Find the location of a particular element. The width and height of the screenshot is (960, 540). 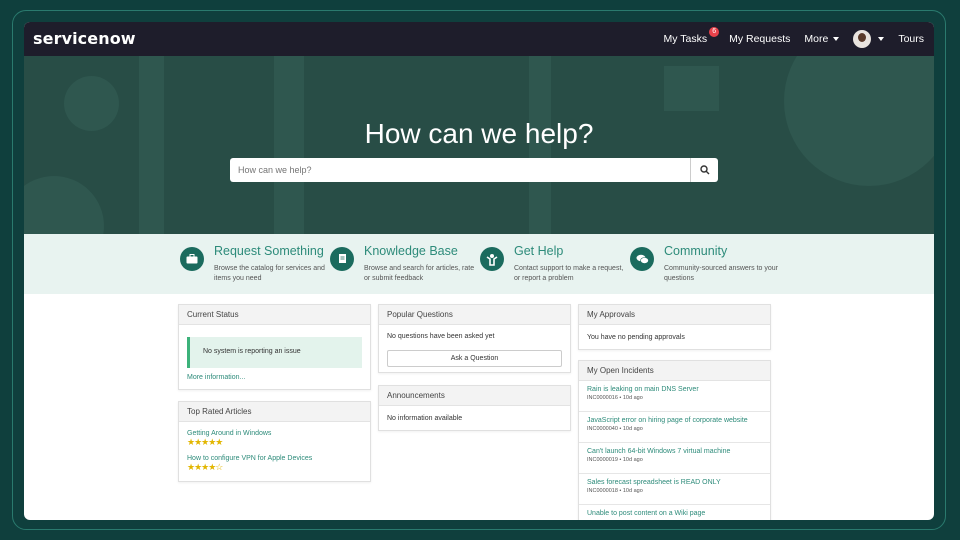

status-alert: No system is reporting an issue is located at coordinates (274, 352).